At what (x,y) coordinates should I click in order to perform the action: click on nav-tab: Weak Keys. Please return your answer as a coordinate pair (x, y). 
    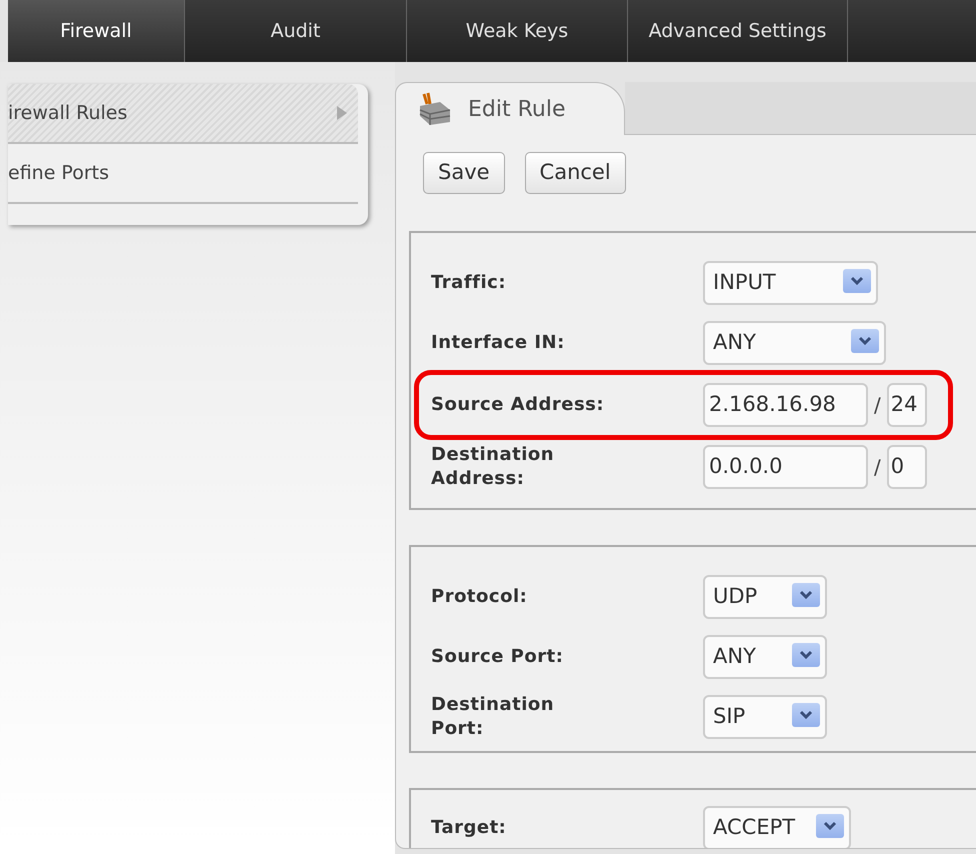
    Looking at the image, I should click on (517, 31).